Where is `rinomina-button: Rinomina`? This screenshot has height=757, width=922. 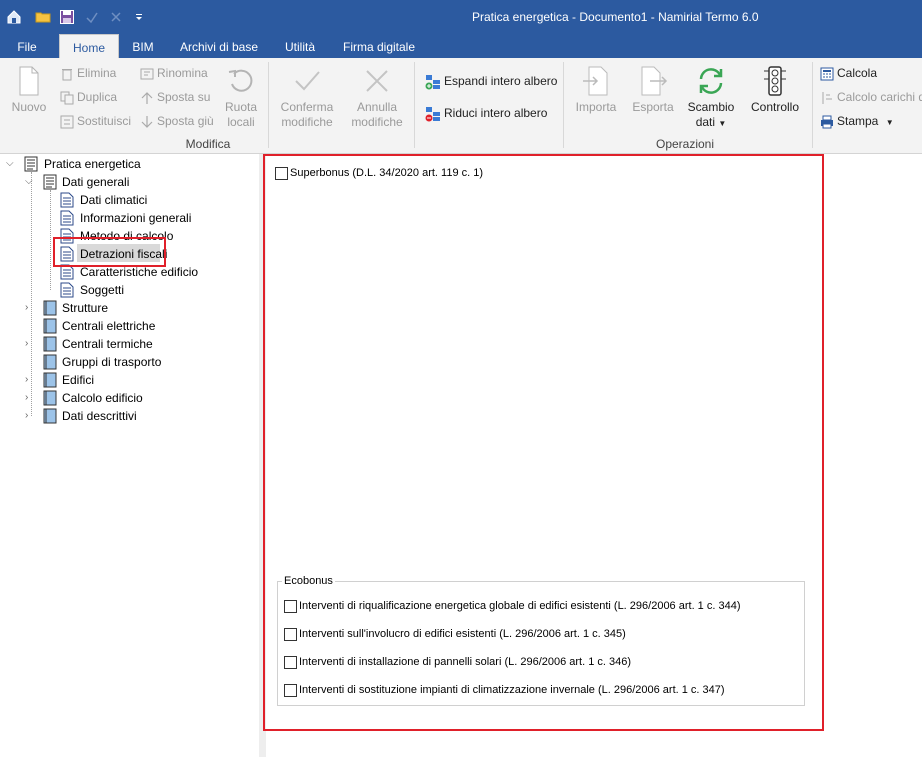 rinomina-button: Rinomina is located at coordinates (174, 73).